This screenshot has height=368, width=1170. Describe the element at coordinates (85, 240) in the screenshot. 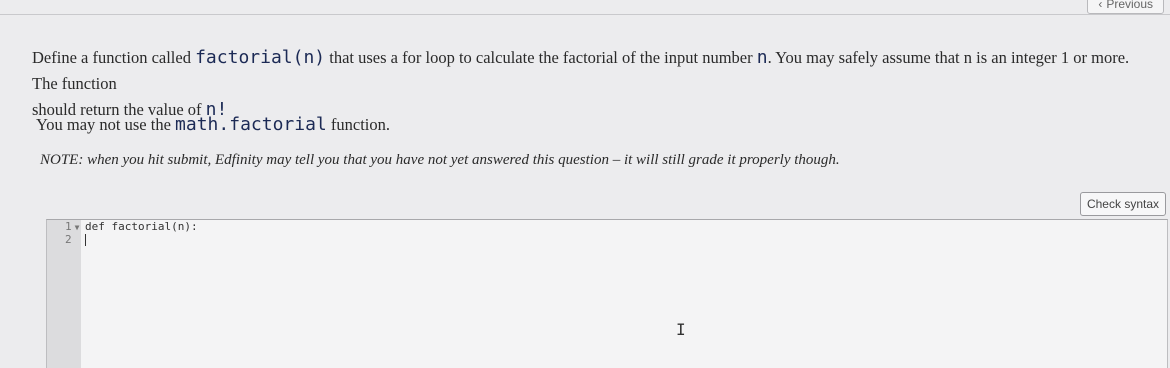

I see `text-cursor` at that location.